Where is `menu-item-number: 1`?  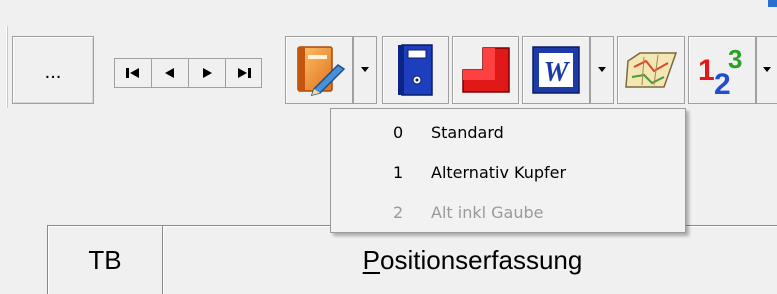
menu-item-number: 1 is located at coordinates (398, 172).